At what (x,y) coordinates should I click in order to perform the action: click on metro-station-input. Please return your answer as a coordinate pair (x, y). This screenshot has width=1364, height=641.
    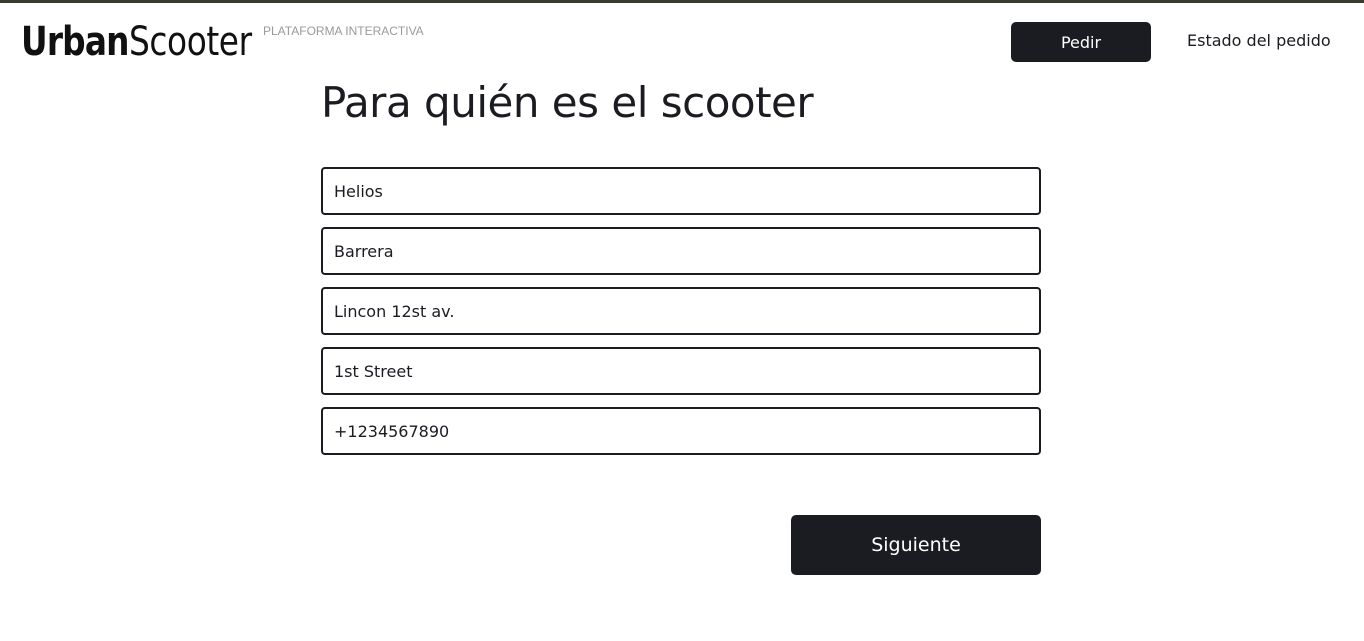
    Looking at the image, I should click on (681, 371).